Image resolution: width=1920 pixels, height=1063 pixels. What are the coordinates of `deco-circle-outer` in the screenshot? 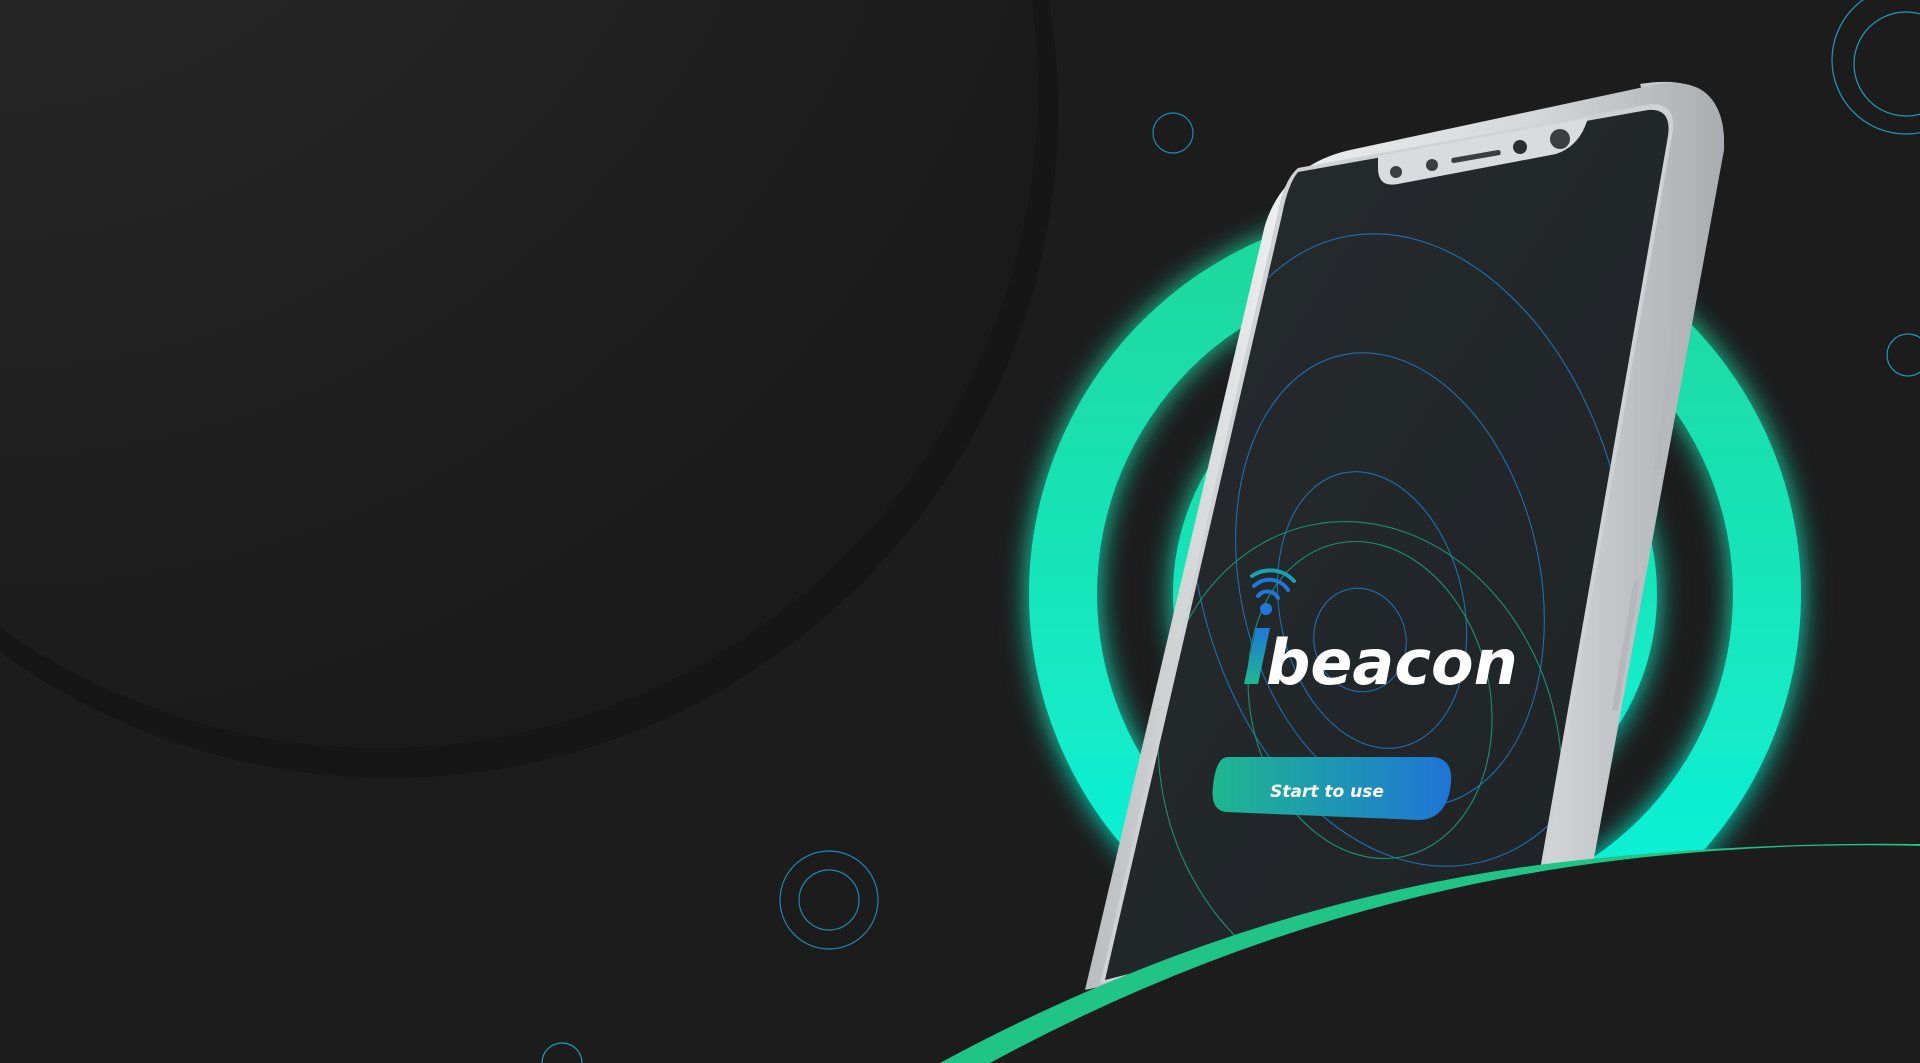 It's located at (829, 900).